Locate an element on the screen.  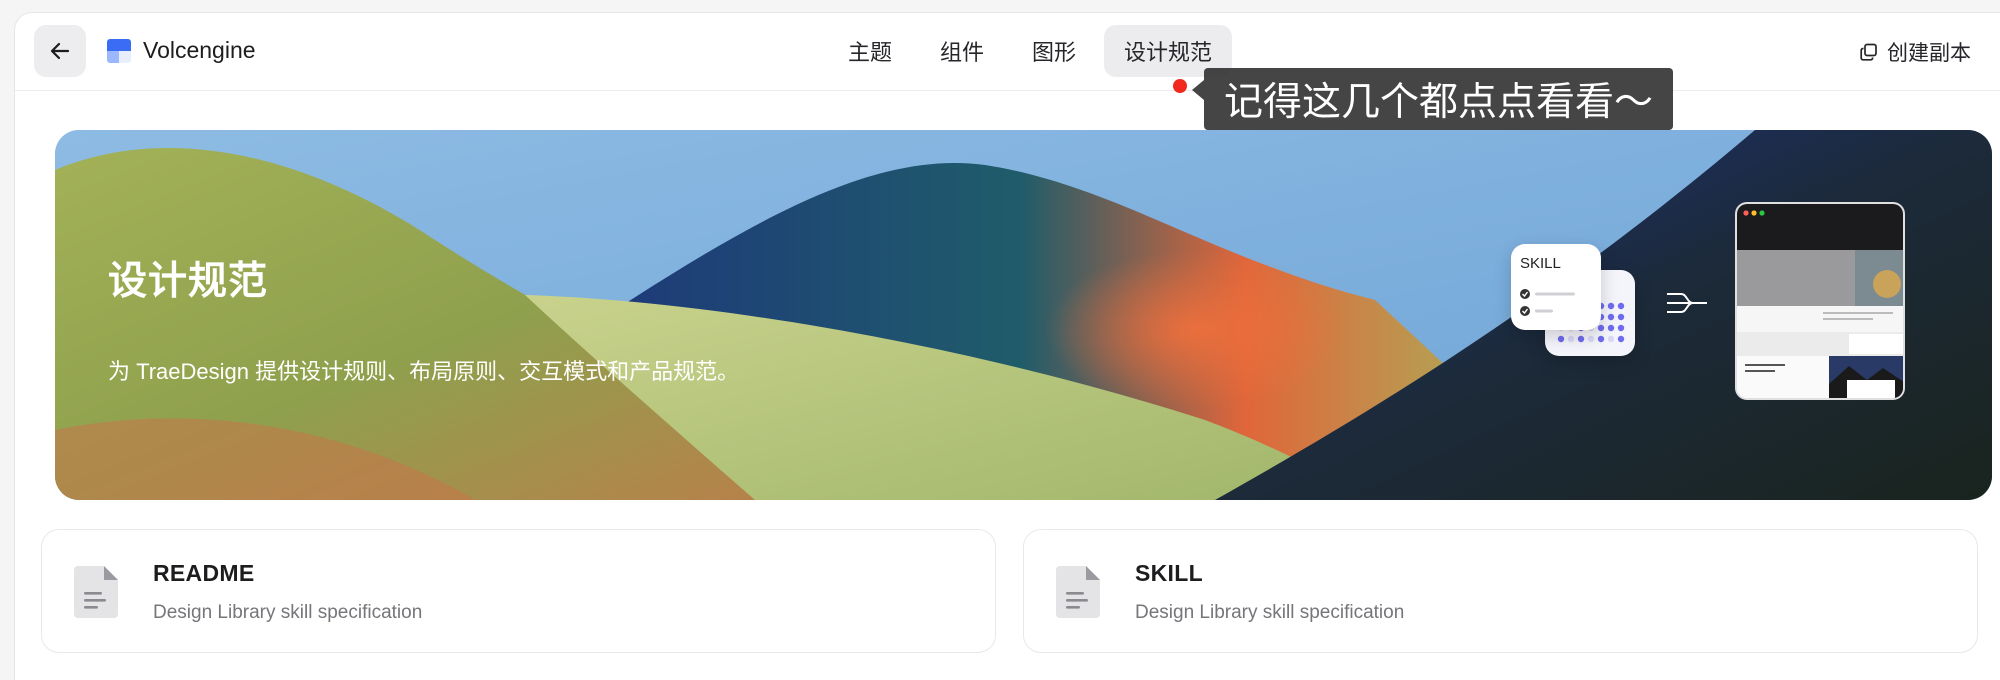
brand-logo-icon is located at coordinates (119, 50).